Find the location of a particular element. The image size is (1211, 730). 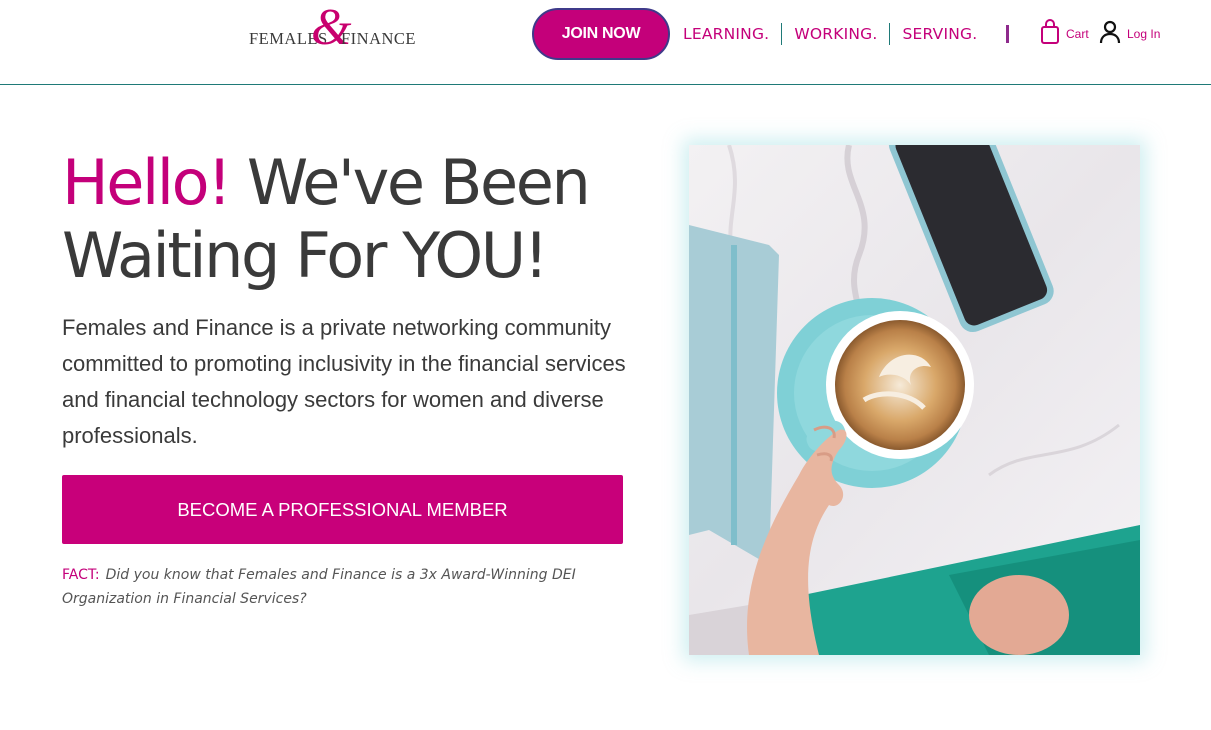

main-nav: LEARNING. WORKING. SERVING. is located at coordinates (830, 34).